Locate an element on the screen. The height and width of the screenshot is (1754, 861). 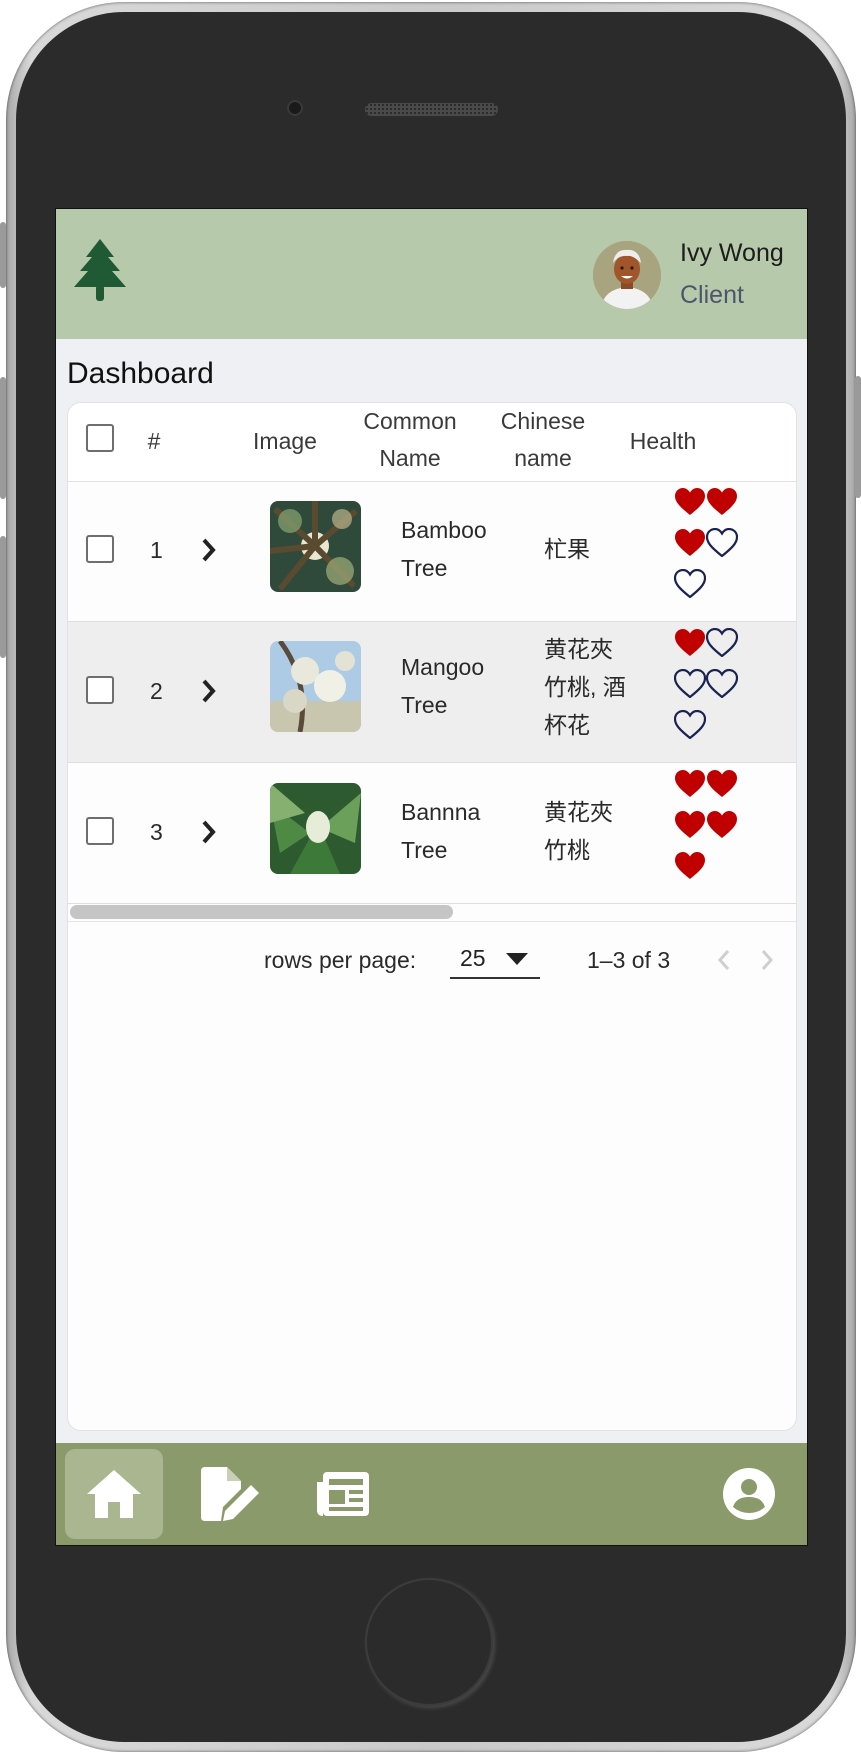
table-row: 1 Bamboo Tree 杧果 is located at coordinates (432, 551).